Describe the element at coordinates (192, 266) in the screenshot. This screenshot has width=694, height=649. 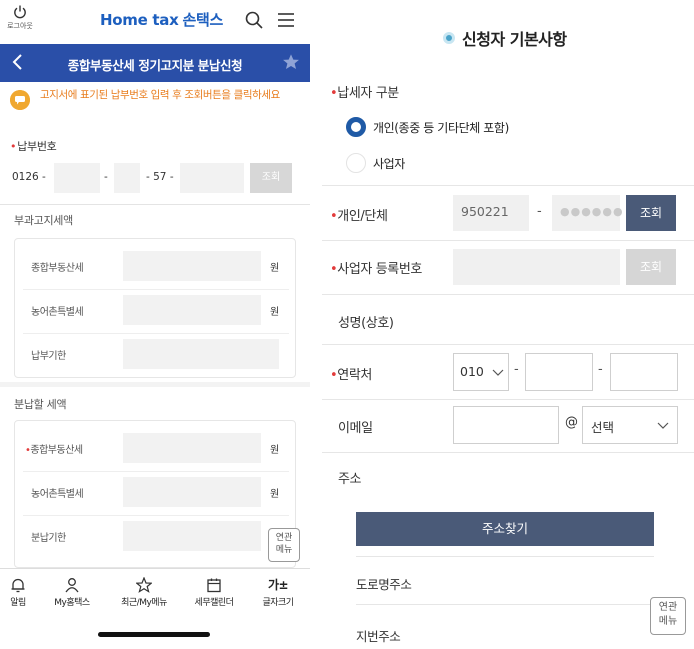
I see `assessed-property-tax-field` at that location.